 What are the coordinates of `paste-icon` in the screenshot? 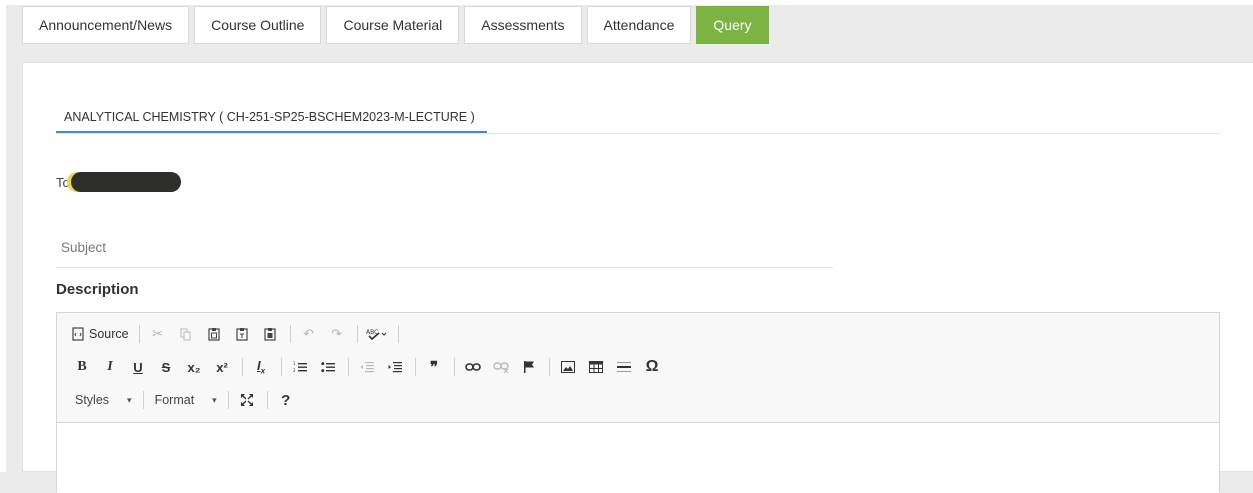 It's located at (214, 334).